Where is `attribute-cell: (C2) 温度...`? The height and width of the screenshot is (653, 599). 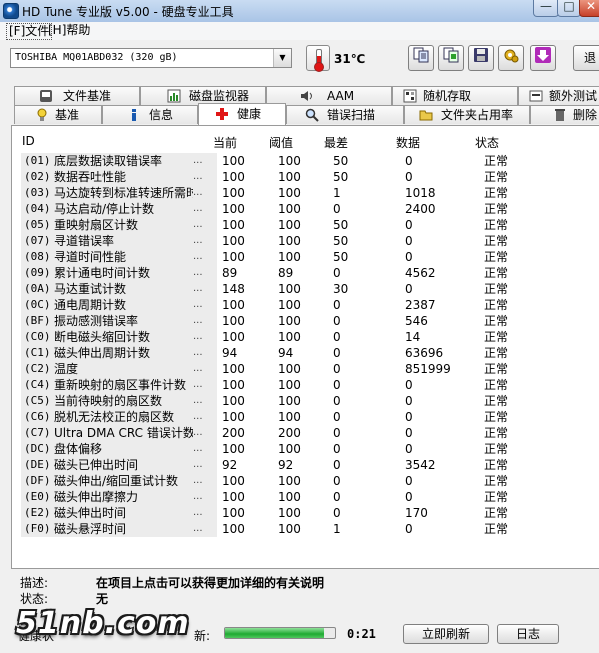
attribute-cell: (C2) 温度... is located at coordinates (119, 369).